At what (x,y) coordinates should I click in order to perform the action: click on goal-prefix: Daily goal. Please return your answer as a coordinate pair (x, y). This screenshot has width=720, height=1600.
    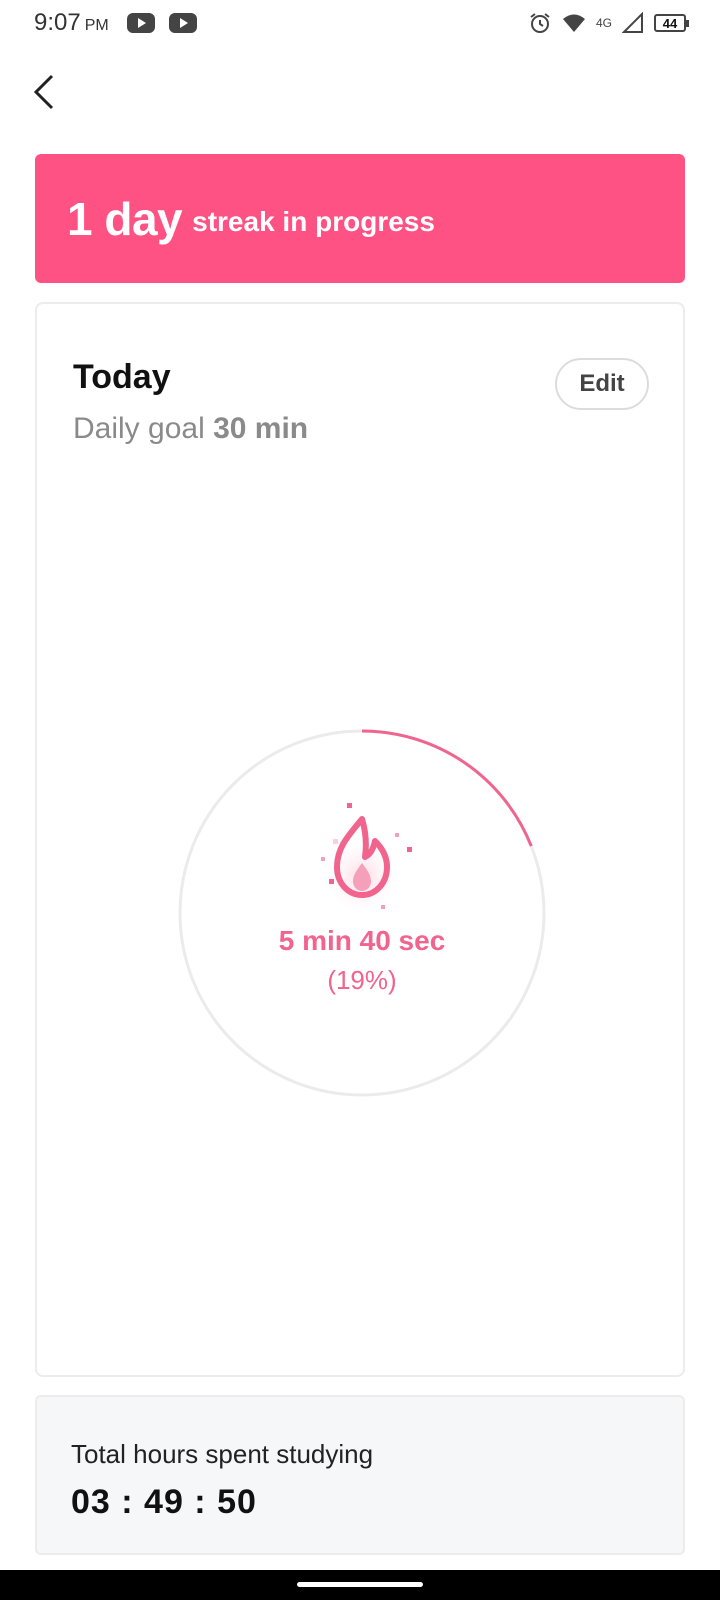
    Looking at the image, I should click on (139, 428).